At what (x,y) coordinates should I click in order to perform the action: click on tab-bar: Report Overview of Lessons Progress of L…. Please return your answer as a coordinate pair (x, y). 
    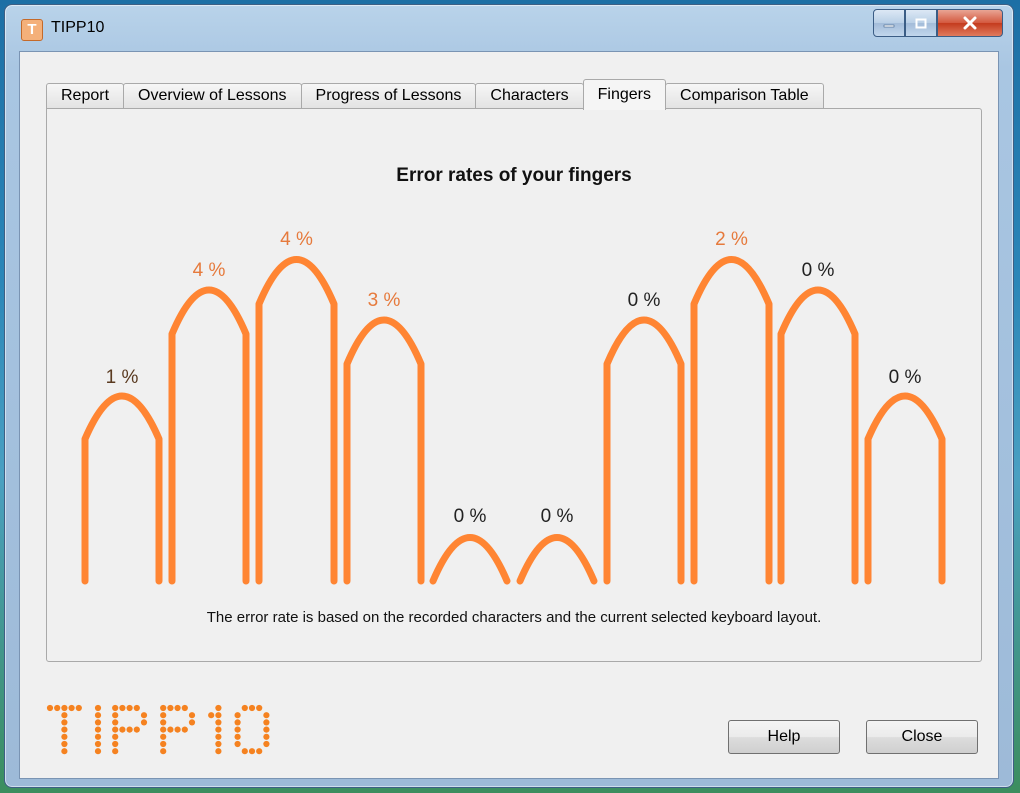
    Looking at the image, I should click on (435, 94).